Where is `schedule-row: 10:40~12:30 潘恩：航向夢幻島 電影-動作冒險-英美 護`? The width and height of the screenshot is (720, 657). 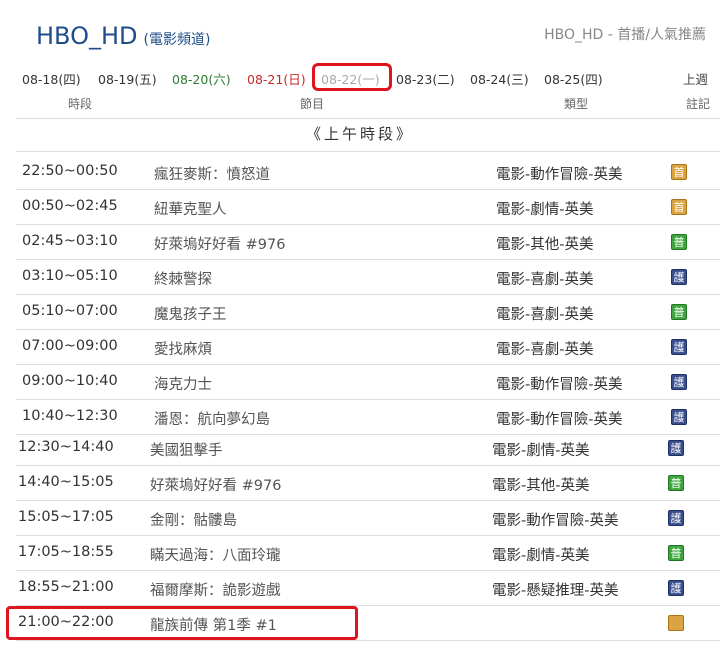
schedule-row: 10:40~12:30 潘恩：航向夢幻島 電影-動作冒險-英美 護 is located at coordinates (360, 416).